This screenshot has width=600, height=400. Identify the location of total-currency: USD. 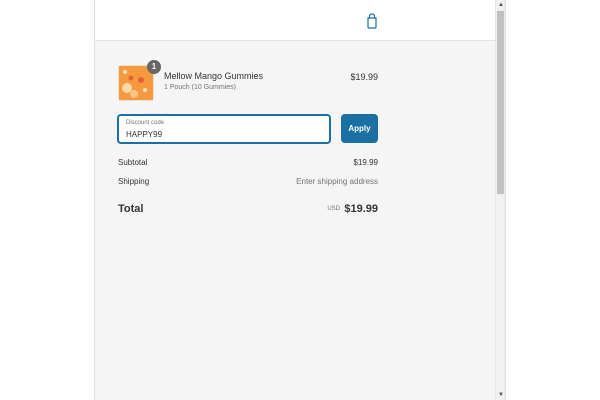
(333, 209).